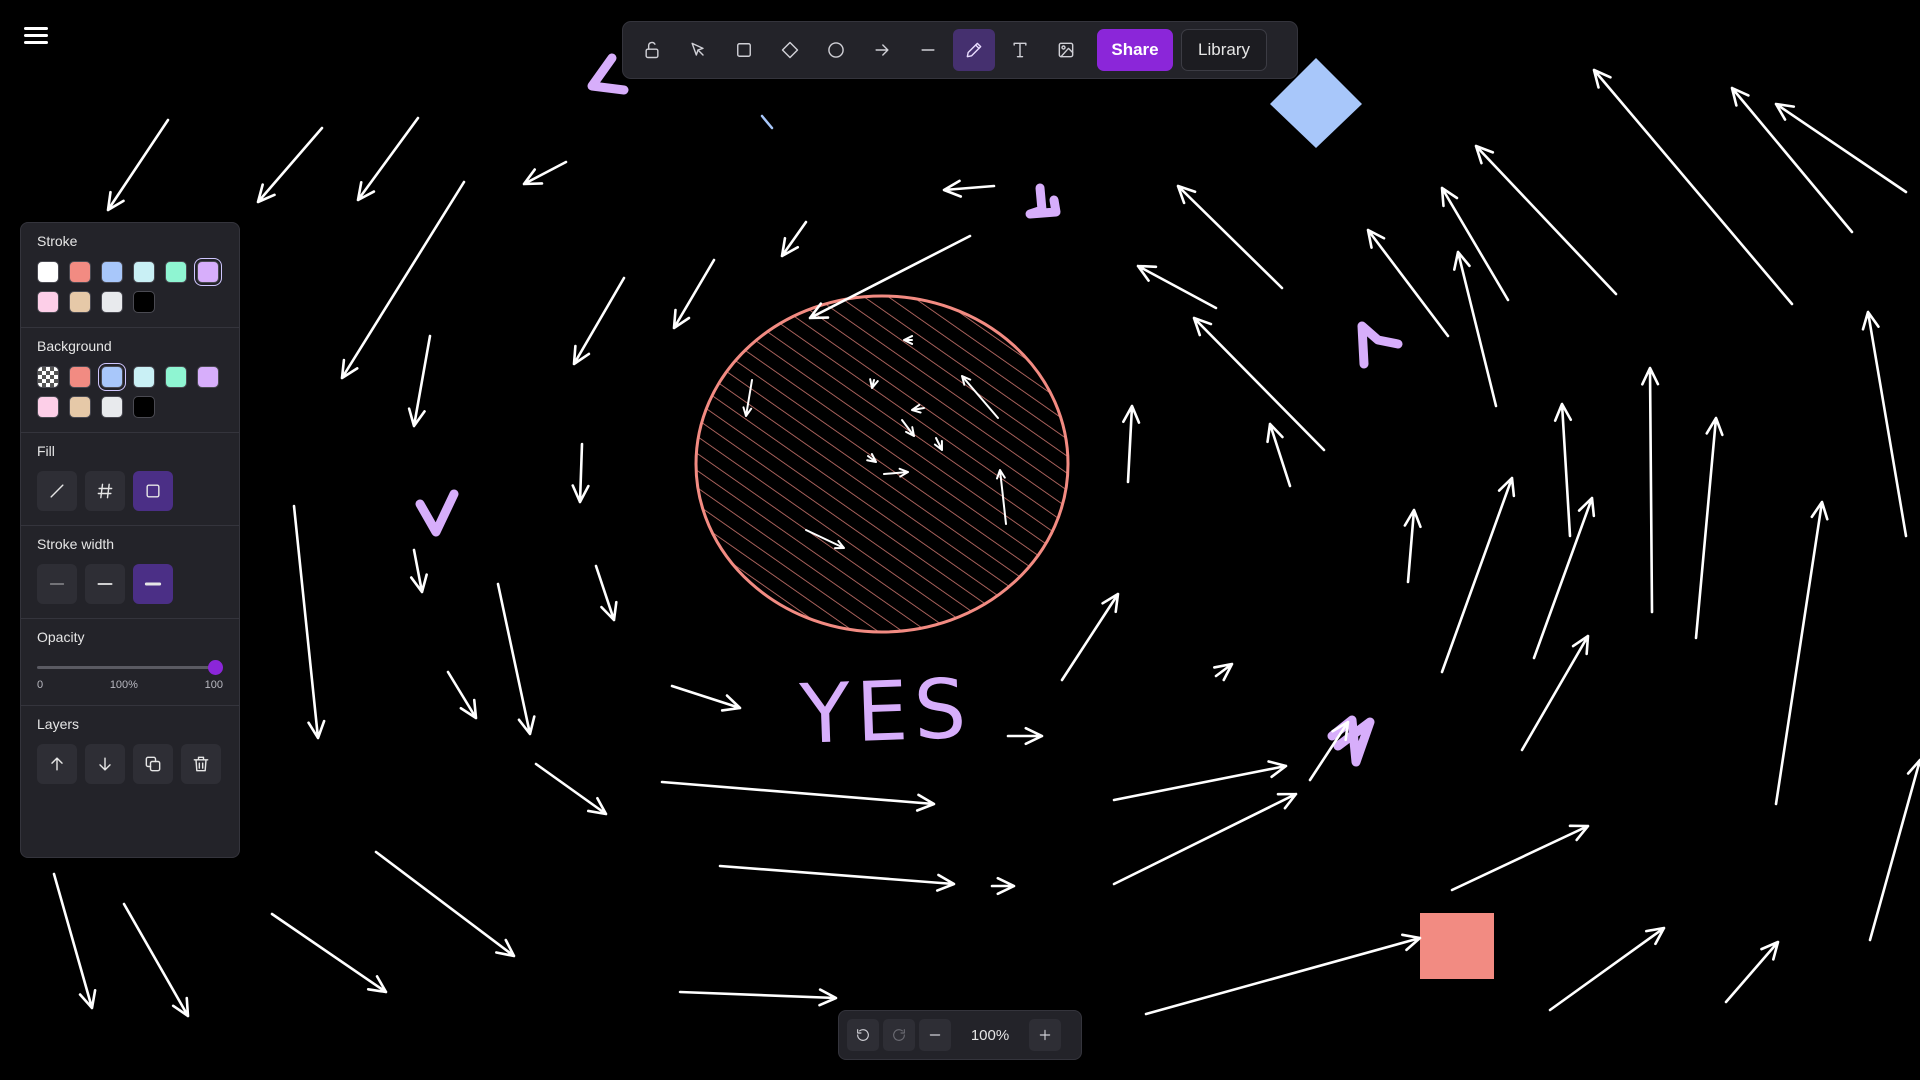  Describe the element at coordinates (80, 377) in the screenshot. I see `background-swatch-f28b82` at that location.